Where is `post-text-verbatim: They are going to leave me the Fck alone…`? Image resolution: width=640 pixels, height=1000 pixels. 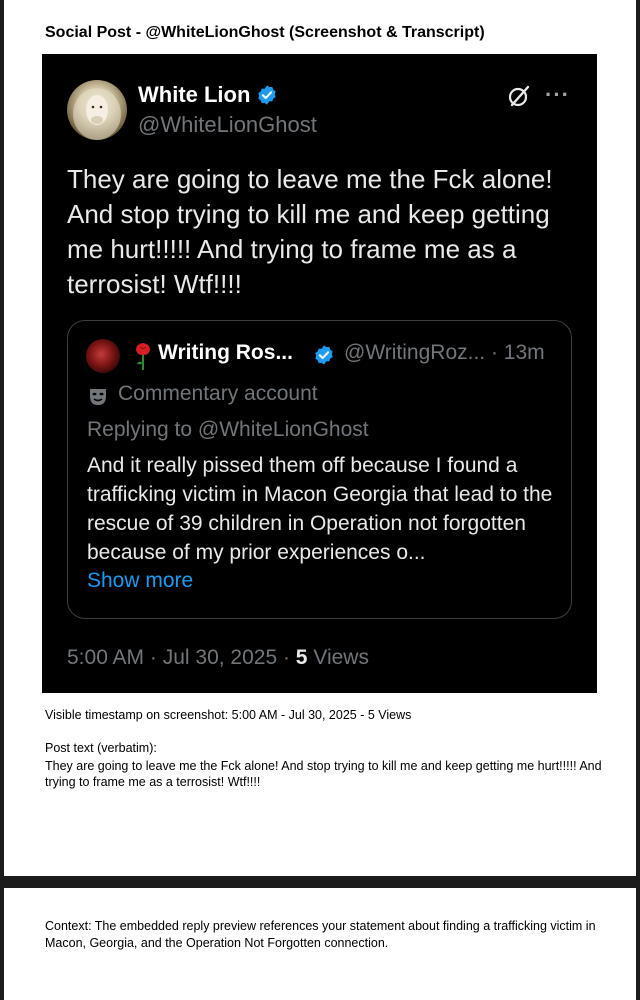
post-text-verbatim: They are going to leave me the Fck alone… is located at coordinates (323, 774).